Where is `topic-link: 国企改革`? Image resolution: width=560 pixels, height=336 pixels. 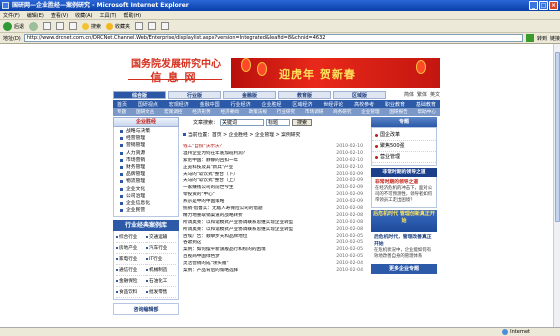 topic-link: 国企改革 is located at coordinates (404, 135).